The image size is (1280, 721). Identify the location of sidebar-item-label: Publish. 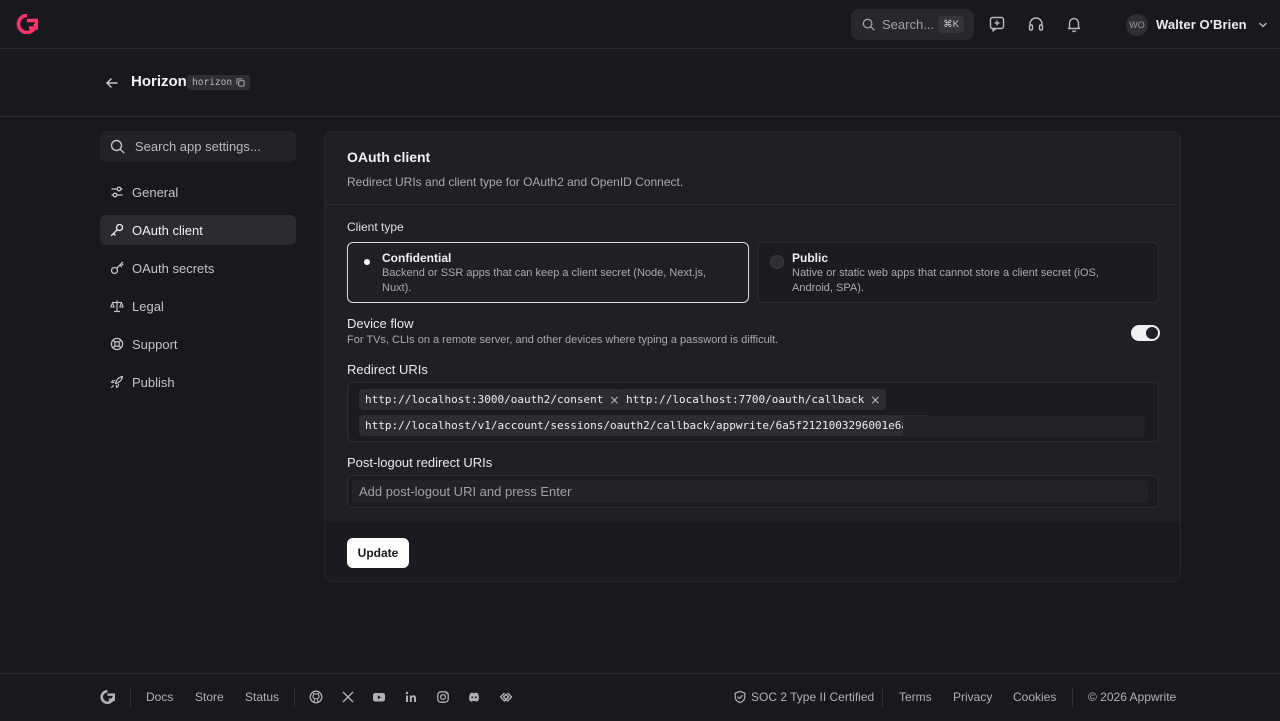
(153, 382).